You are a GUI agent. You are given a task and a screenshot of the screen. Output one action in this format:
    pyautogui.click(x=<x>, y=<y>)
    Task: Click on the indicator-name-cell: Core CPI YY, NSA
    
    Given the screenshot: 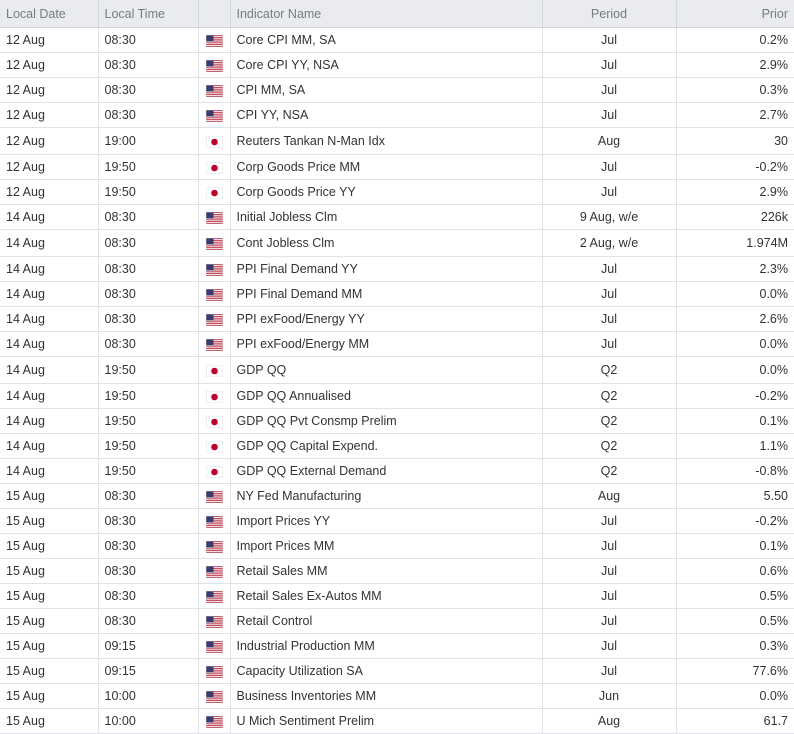 What is the action you would take?
    pyautogui.click(x=386, y=65)
    